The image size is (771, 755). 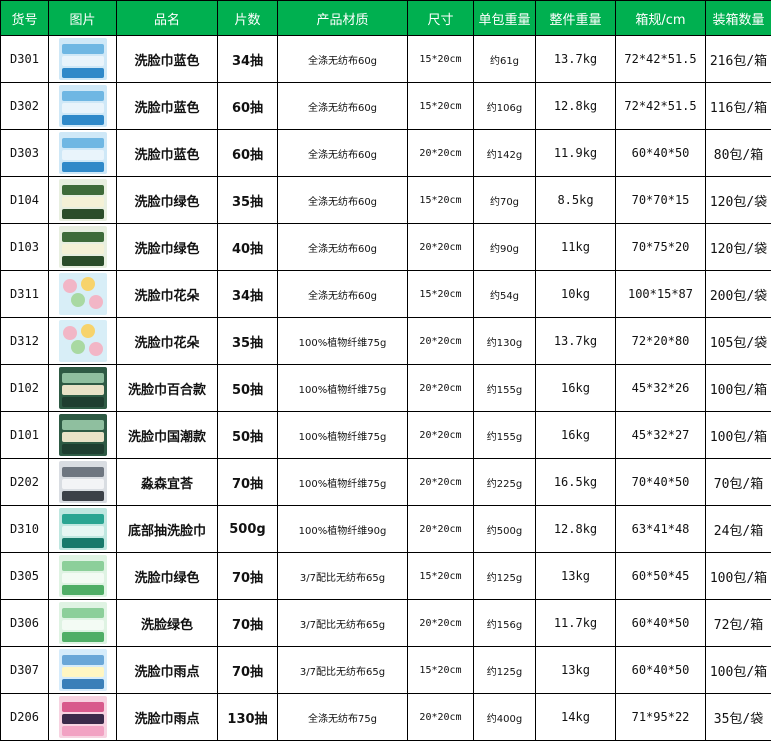 I want to click on single-pack-weight: 约106g, so click(x=504, y=106).